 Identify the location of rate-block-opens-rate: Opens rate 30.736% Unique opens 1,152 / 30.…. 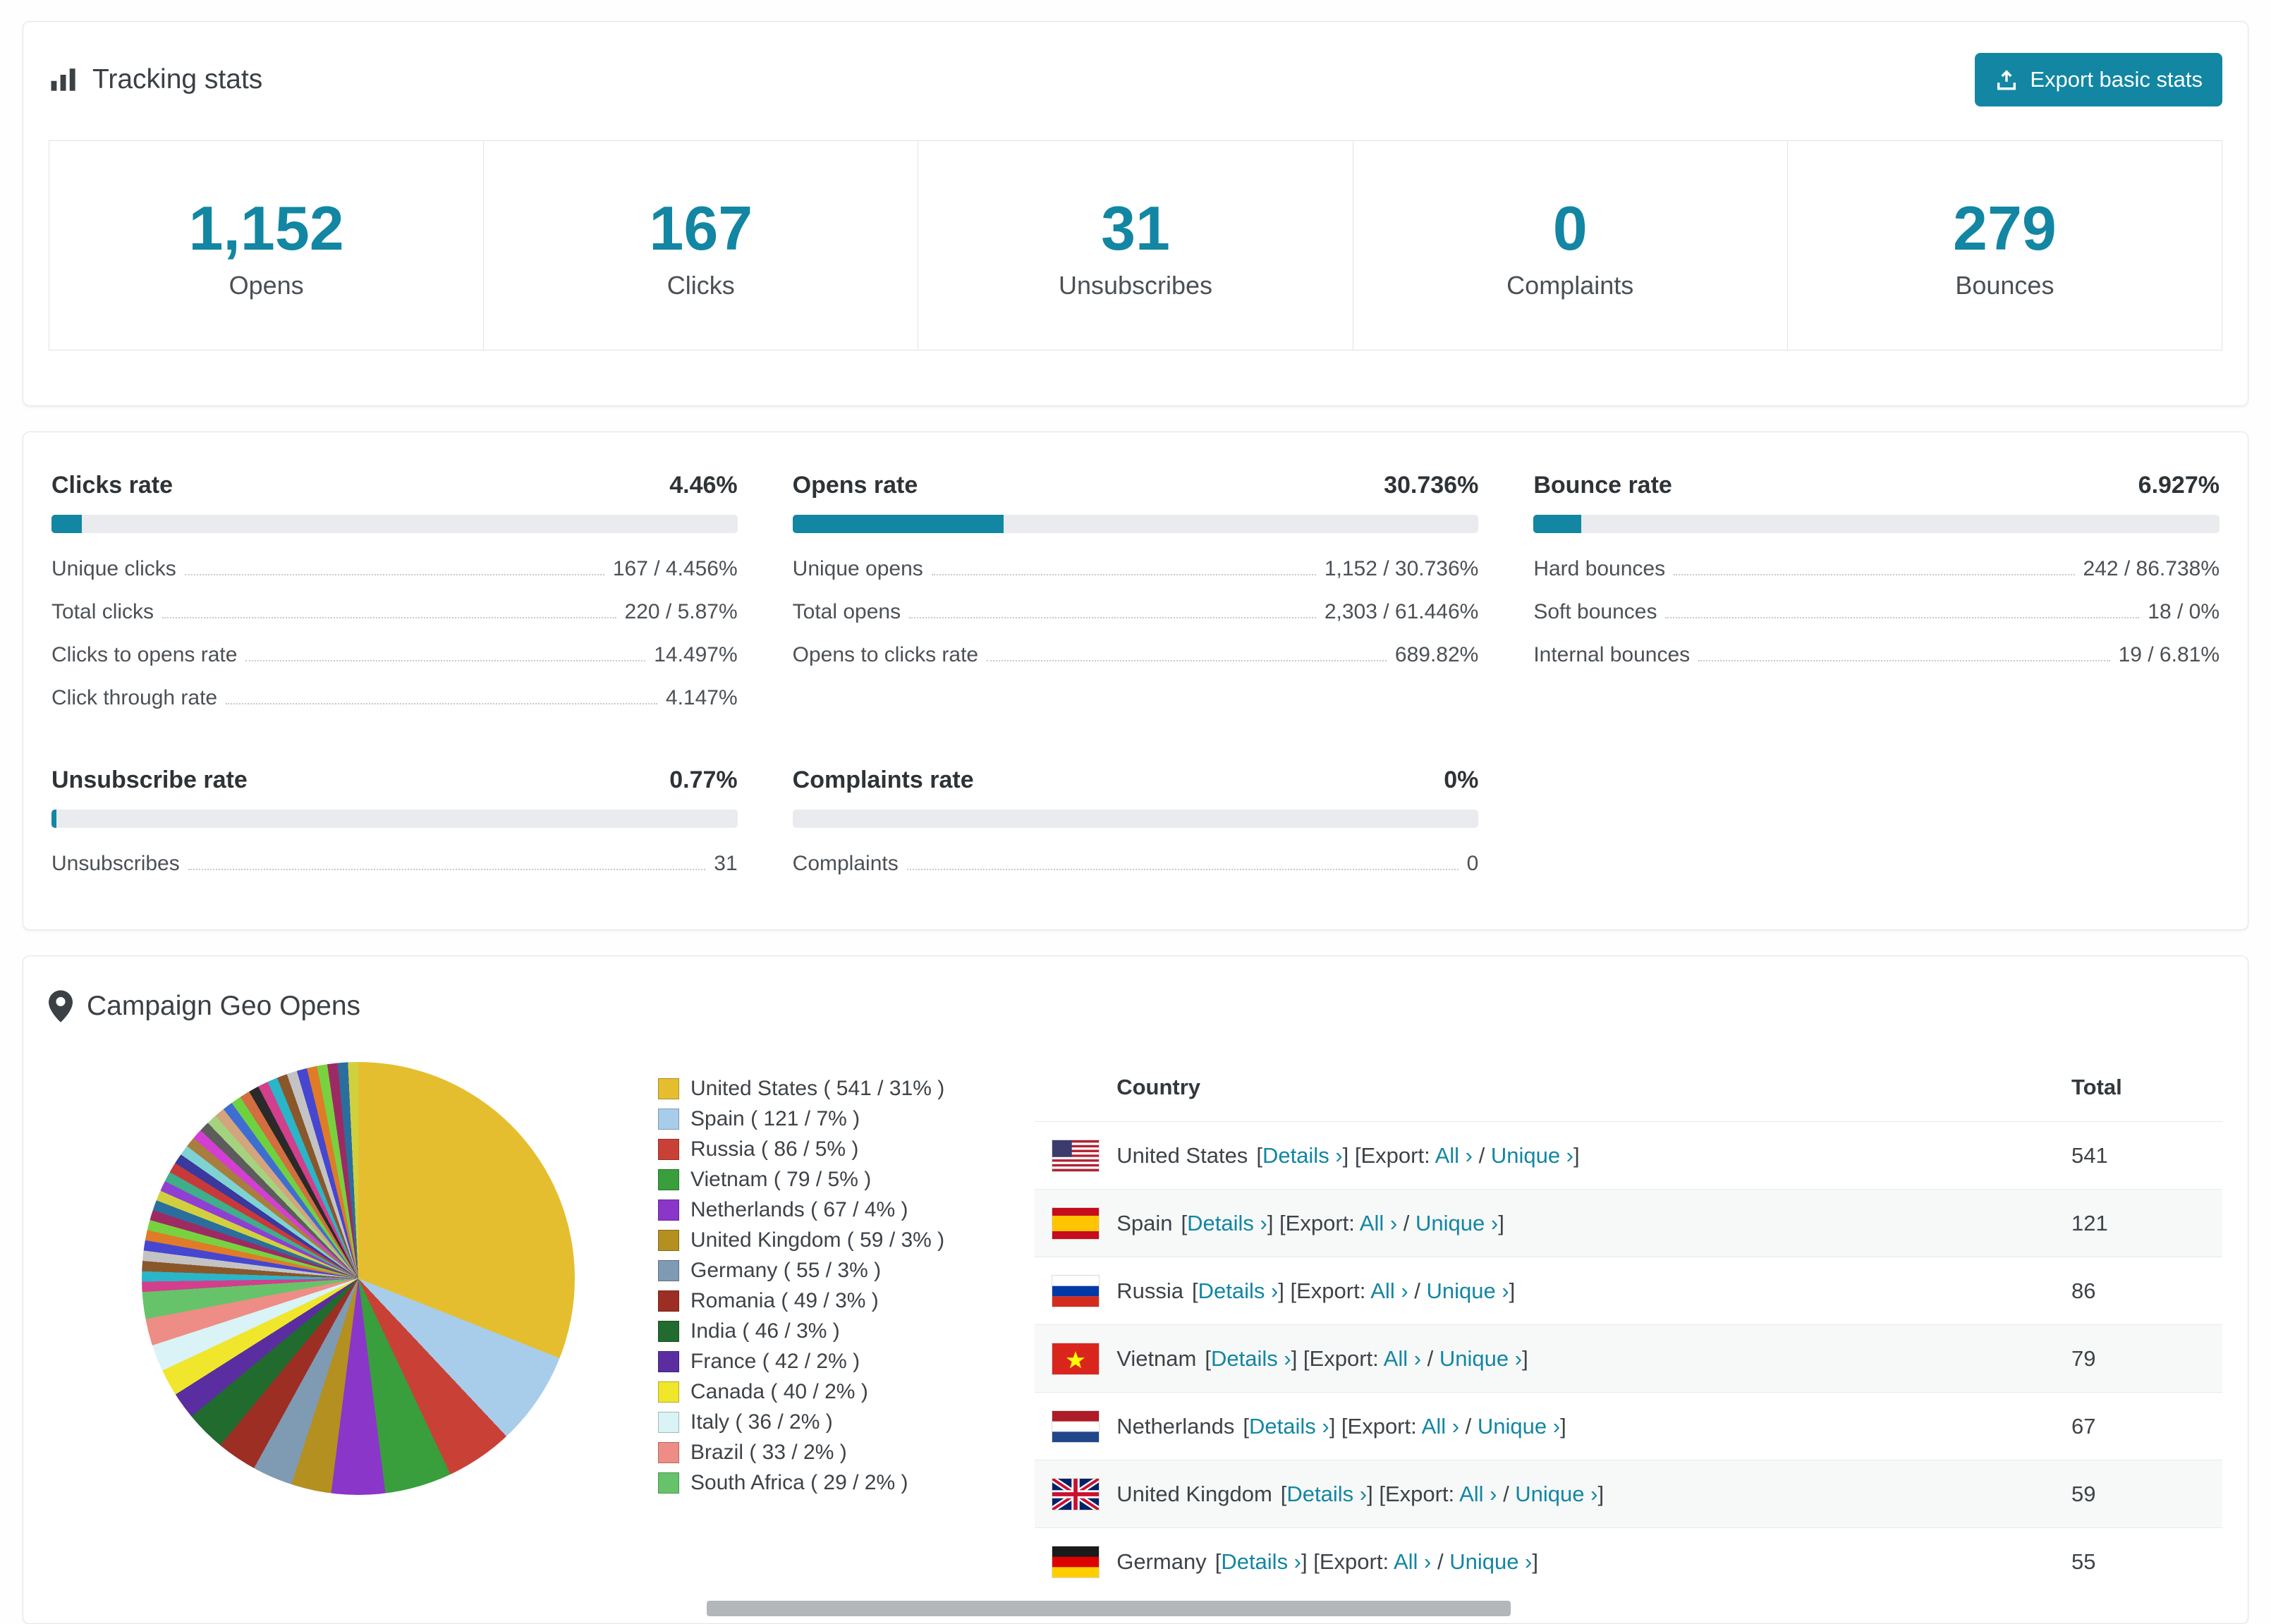
(1135, 569).